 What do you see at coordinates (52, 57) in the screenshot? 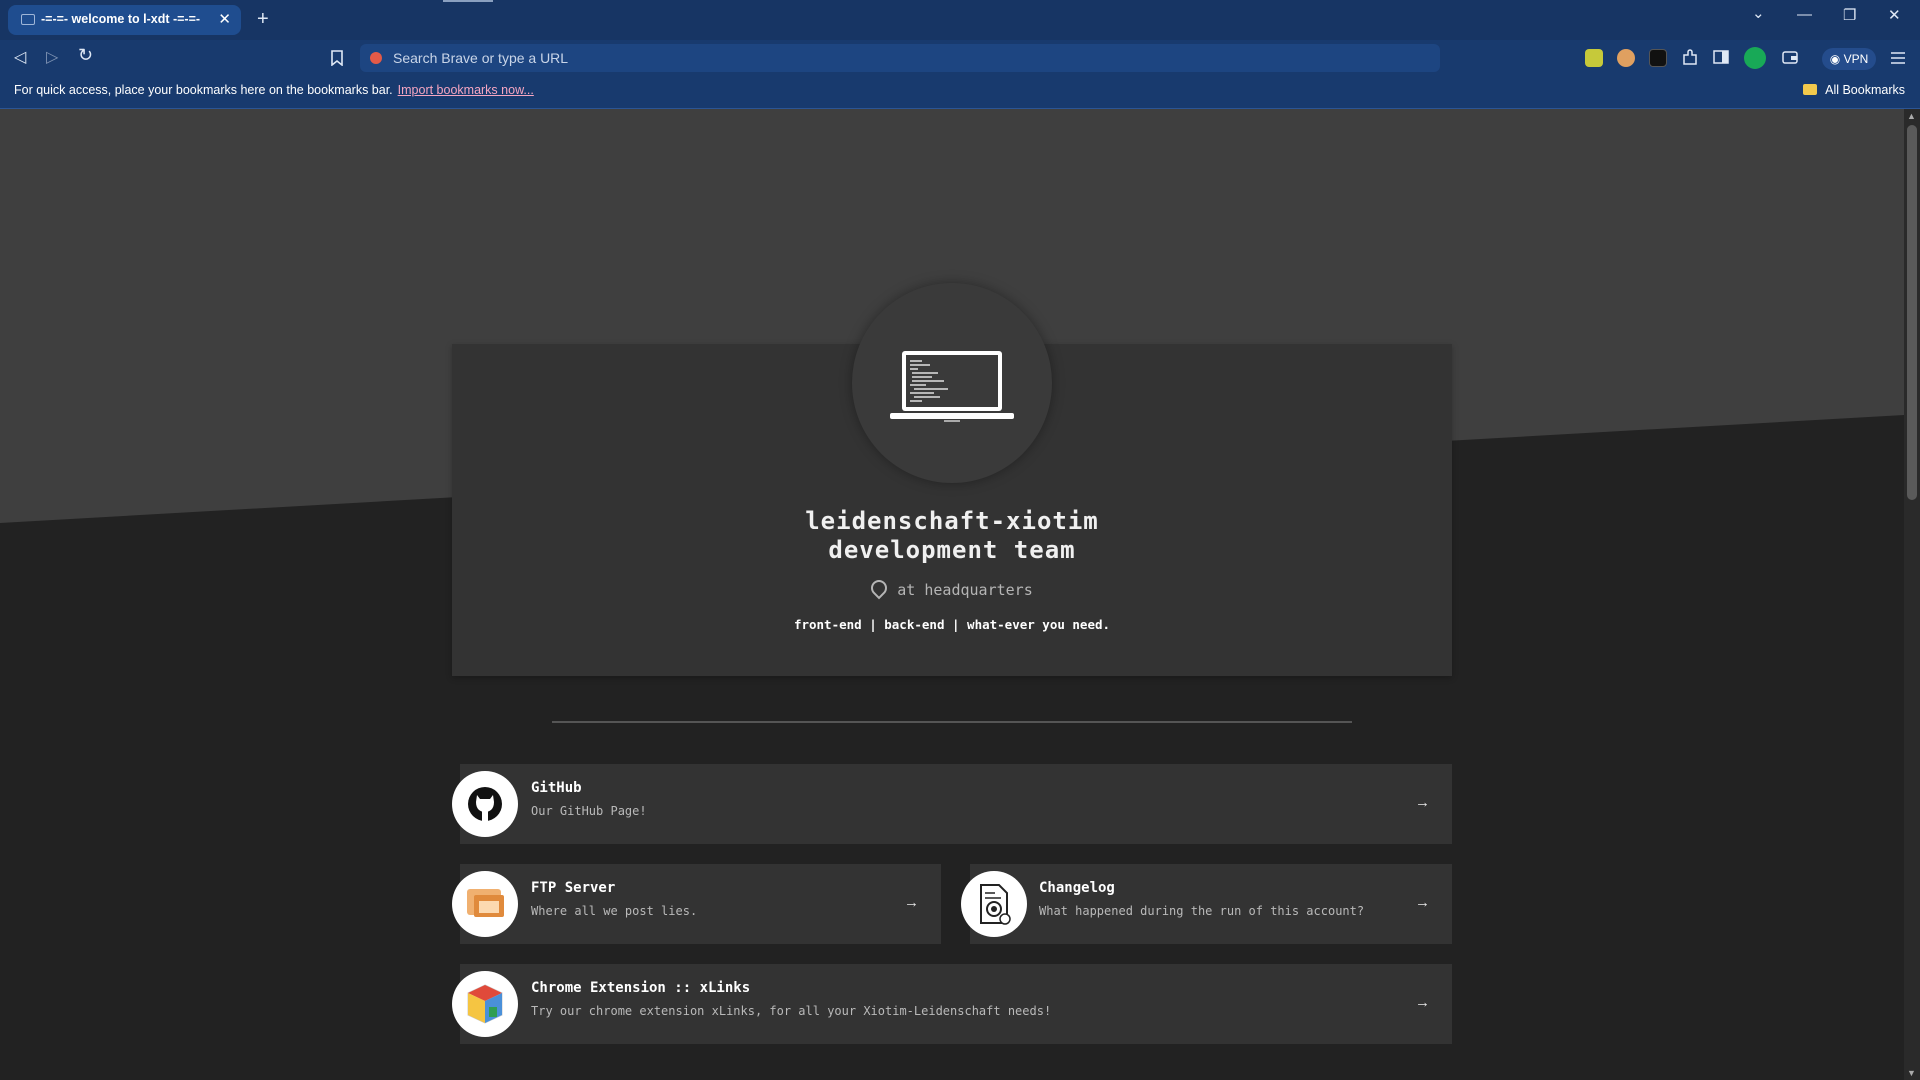
I see `forward-button: ▷` at bounding box center [52, 57].